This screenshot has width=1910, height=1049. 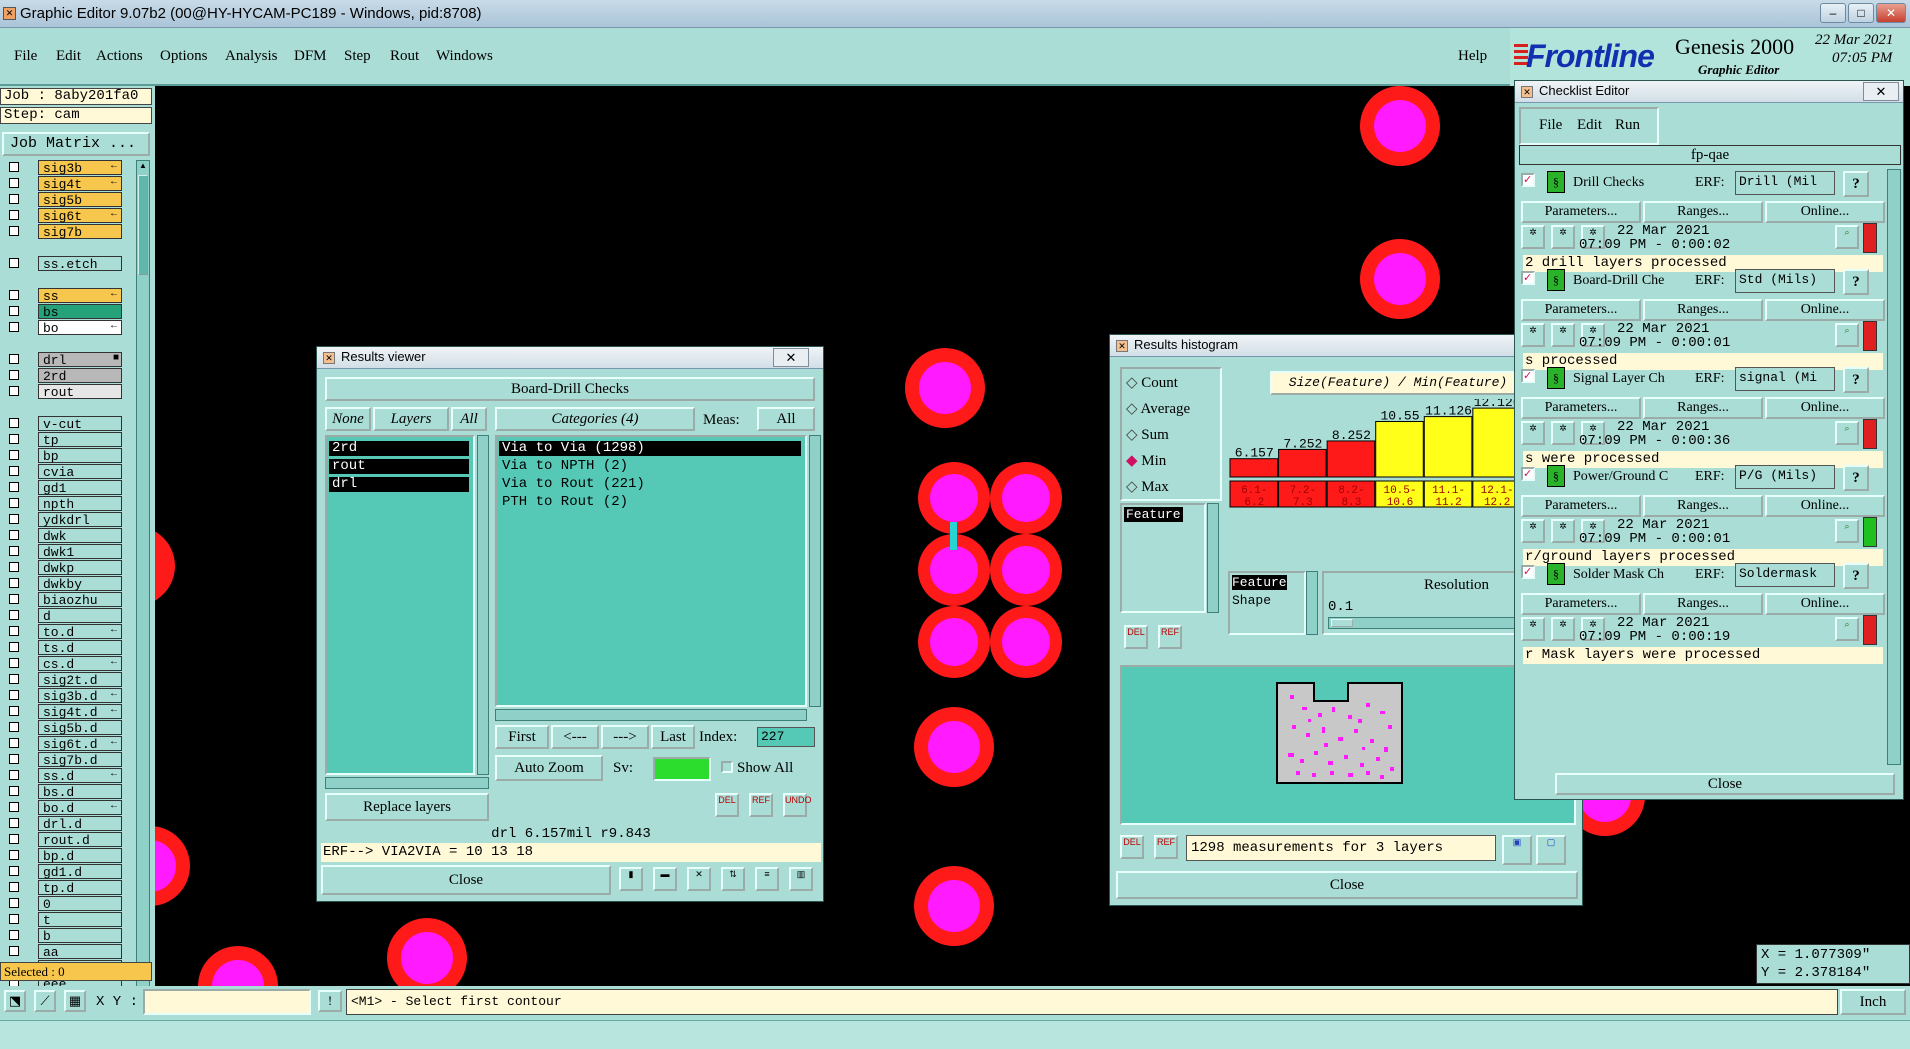 What do you see at coordinates (1136, 637) in the screenshot?
I see `histogram-delete-icon: DEL` at bounding box center [1136, 637].